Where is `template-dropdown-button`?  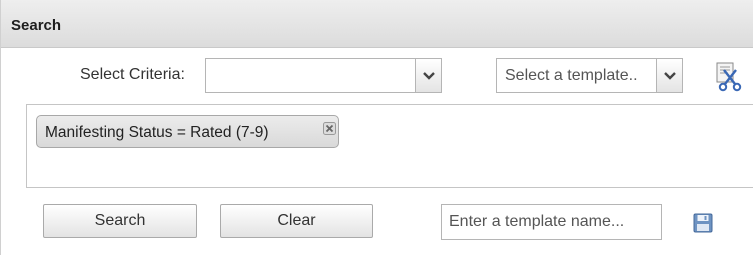 template-dropdown-button is located at coordinates (669, 75).